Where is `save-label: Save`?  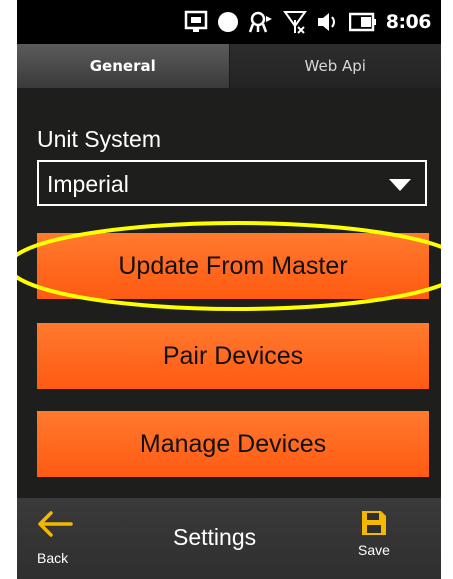 save-label: Save is located at coordinates (374, 550).